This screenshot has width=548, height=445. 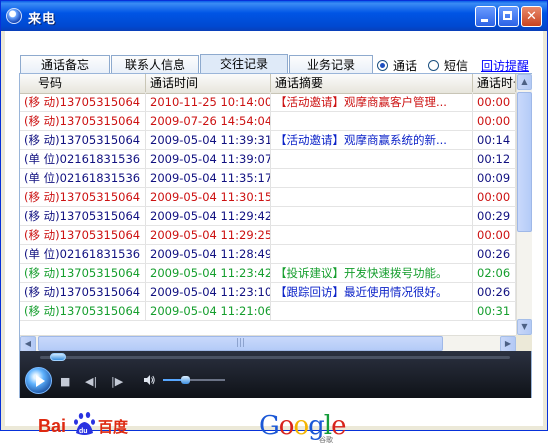 I want to click on horizontal-scroll-thumb: |||, so click(x=240, y=343).